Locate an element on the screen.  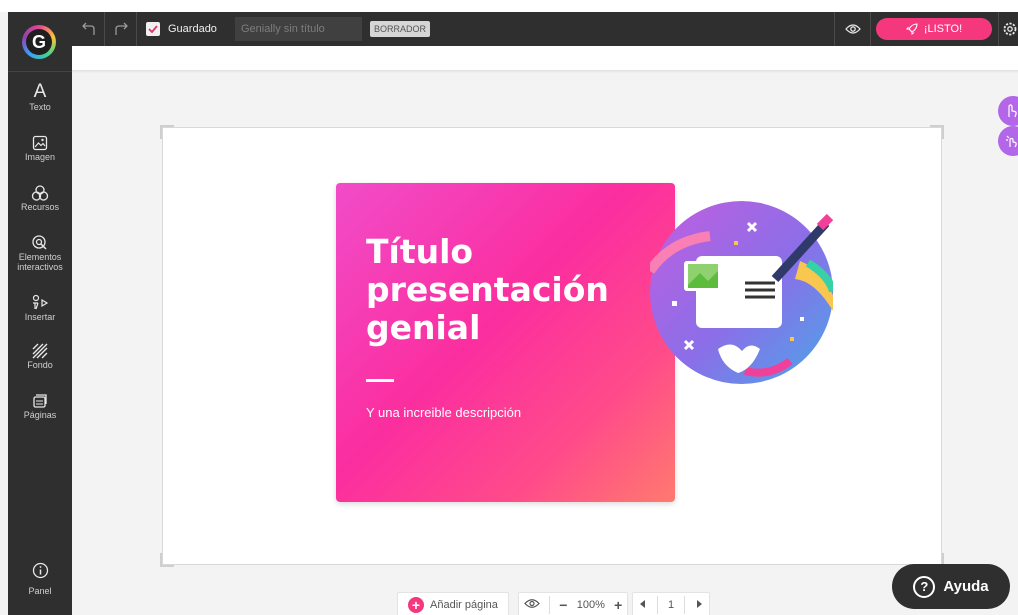
chevron-left-icon is located at coordinates (643, 603).